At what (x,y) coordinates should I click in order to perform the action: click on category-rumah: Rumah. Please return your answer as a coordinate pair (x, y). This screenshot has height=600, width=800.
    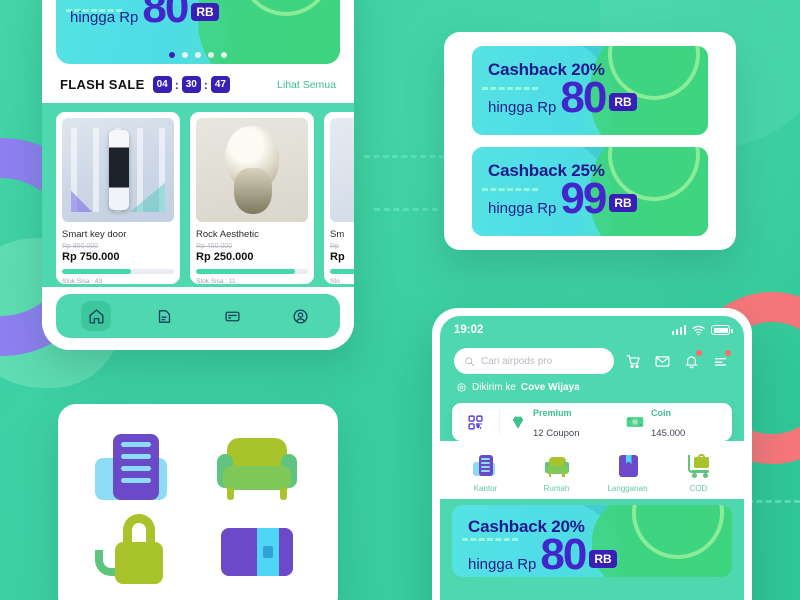
    Looking at the image, I should click on (556, 473).